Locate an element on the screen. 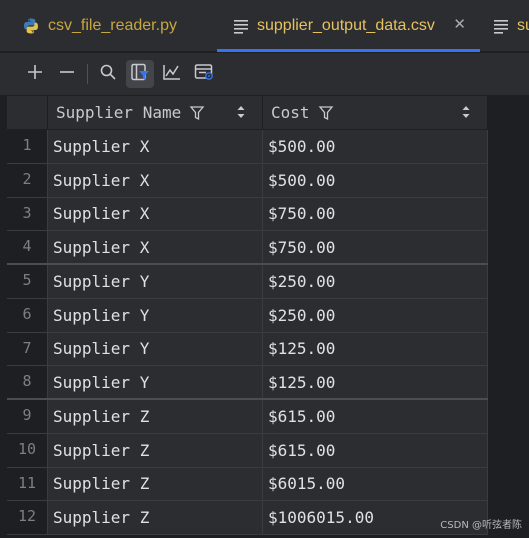 Image resolution: width=529 pixels, height=538 pixels. cell-cost: $6015.00 is located at coordinates (375, 484).